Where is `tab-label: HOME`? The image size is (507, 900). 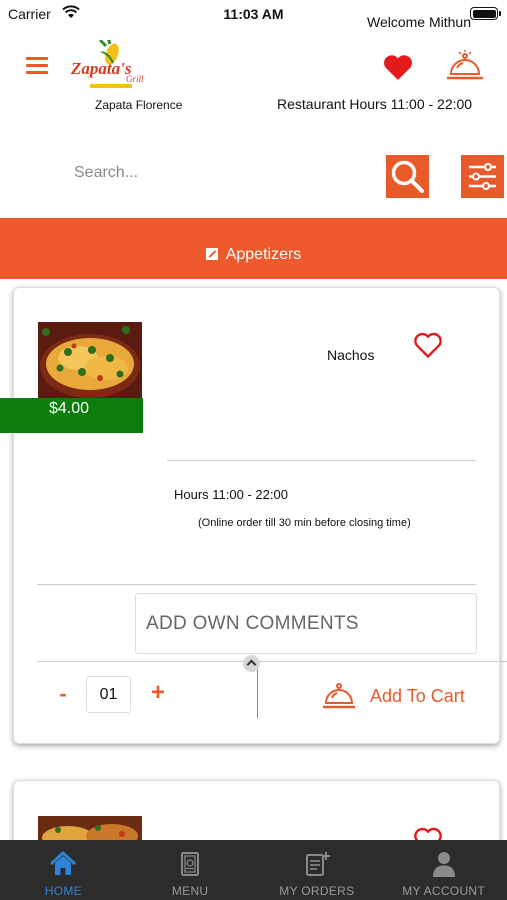
tab-label: HOME is located at coordinates (63, 891).